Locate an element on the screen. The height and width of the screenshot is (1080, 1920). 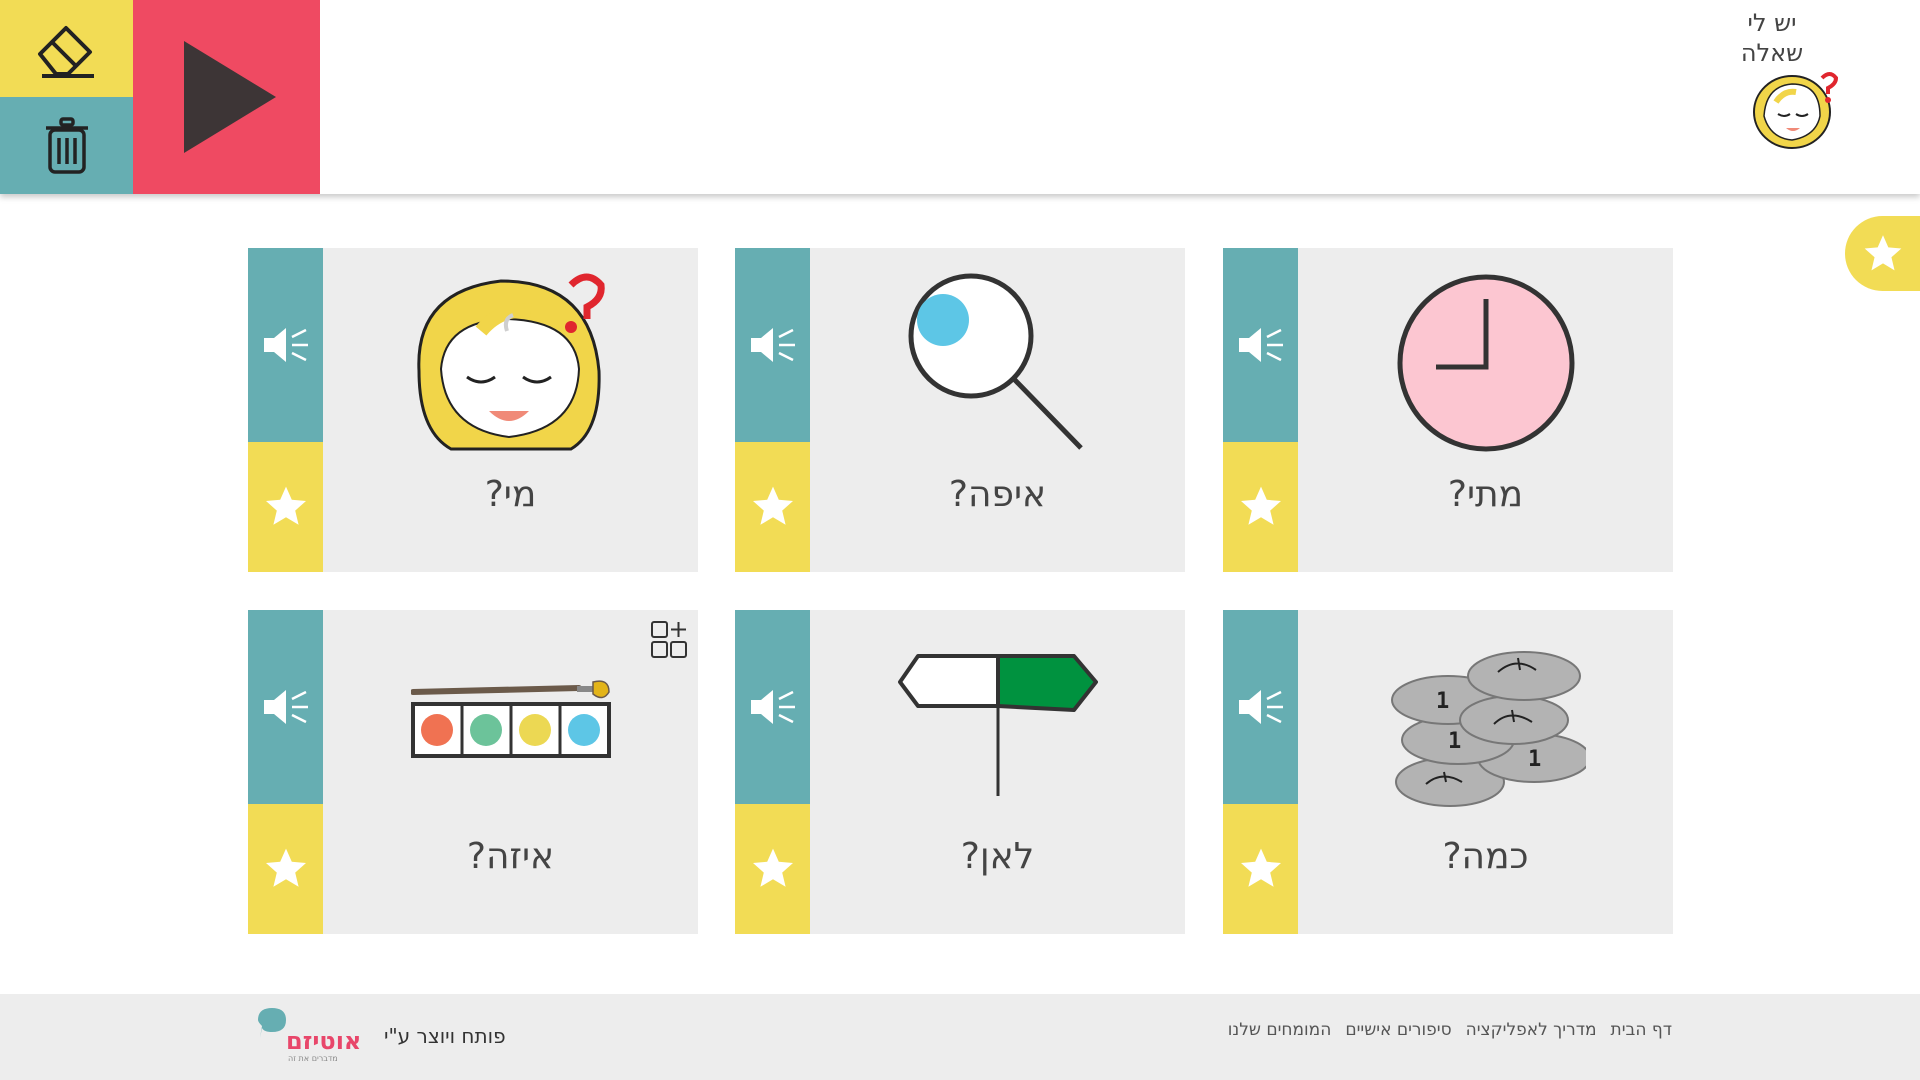
clock-image is located at coordinates (1485, 363).